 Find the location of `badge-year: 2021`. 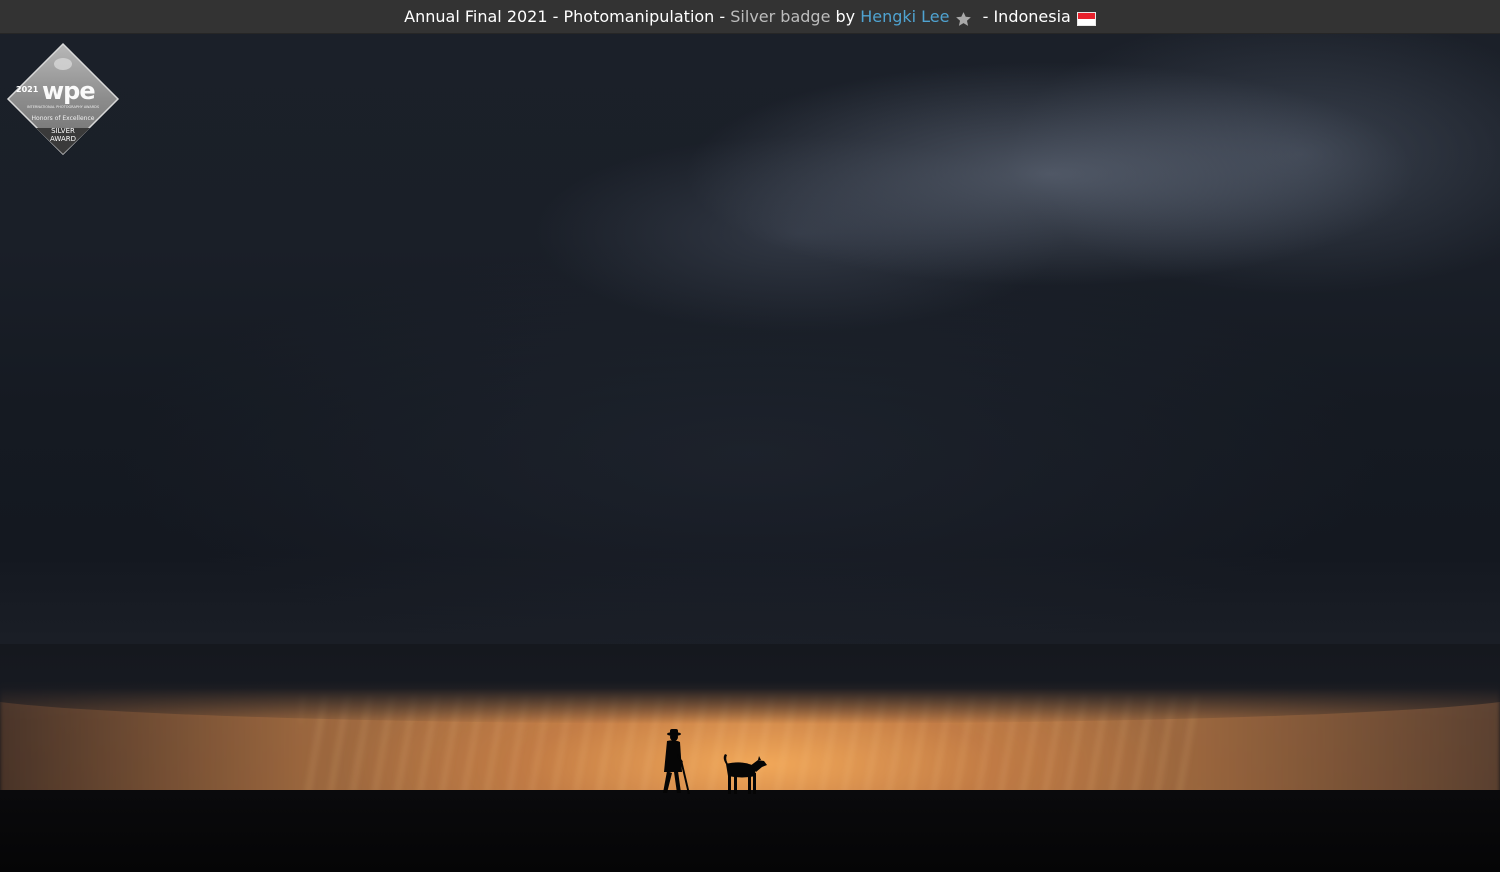

badge-year: 2021 is located at coordinates (27, 89).